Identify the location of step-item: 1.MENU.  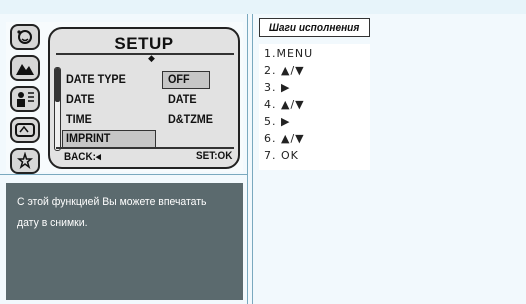
(289, 53).